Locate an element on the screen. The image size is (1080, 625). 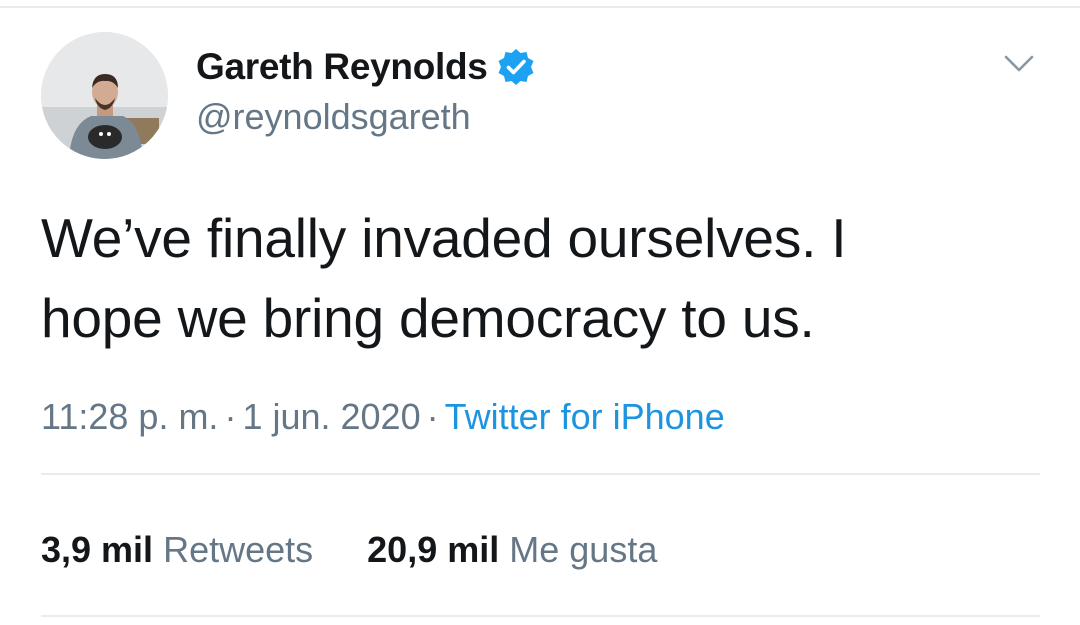
author-display-name: Gareth Reynolds is located at coordinates (342, 67).